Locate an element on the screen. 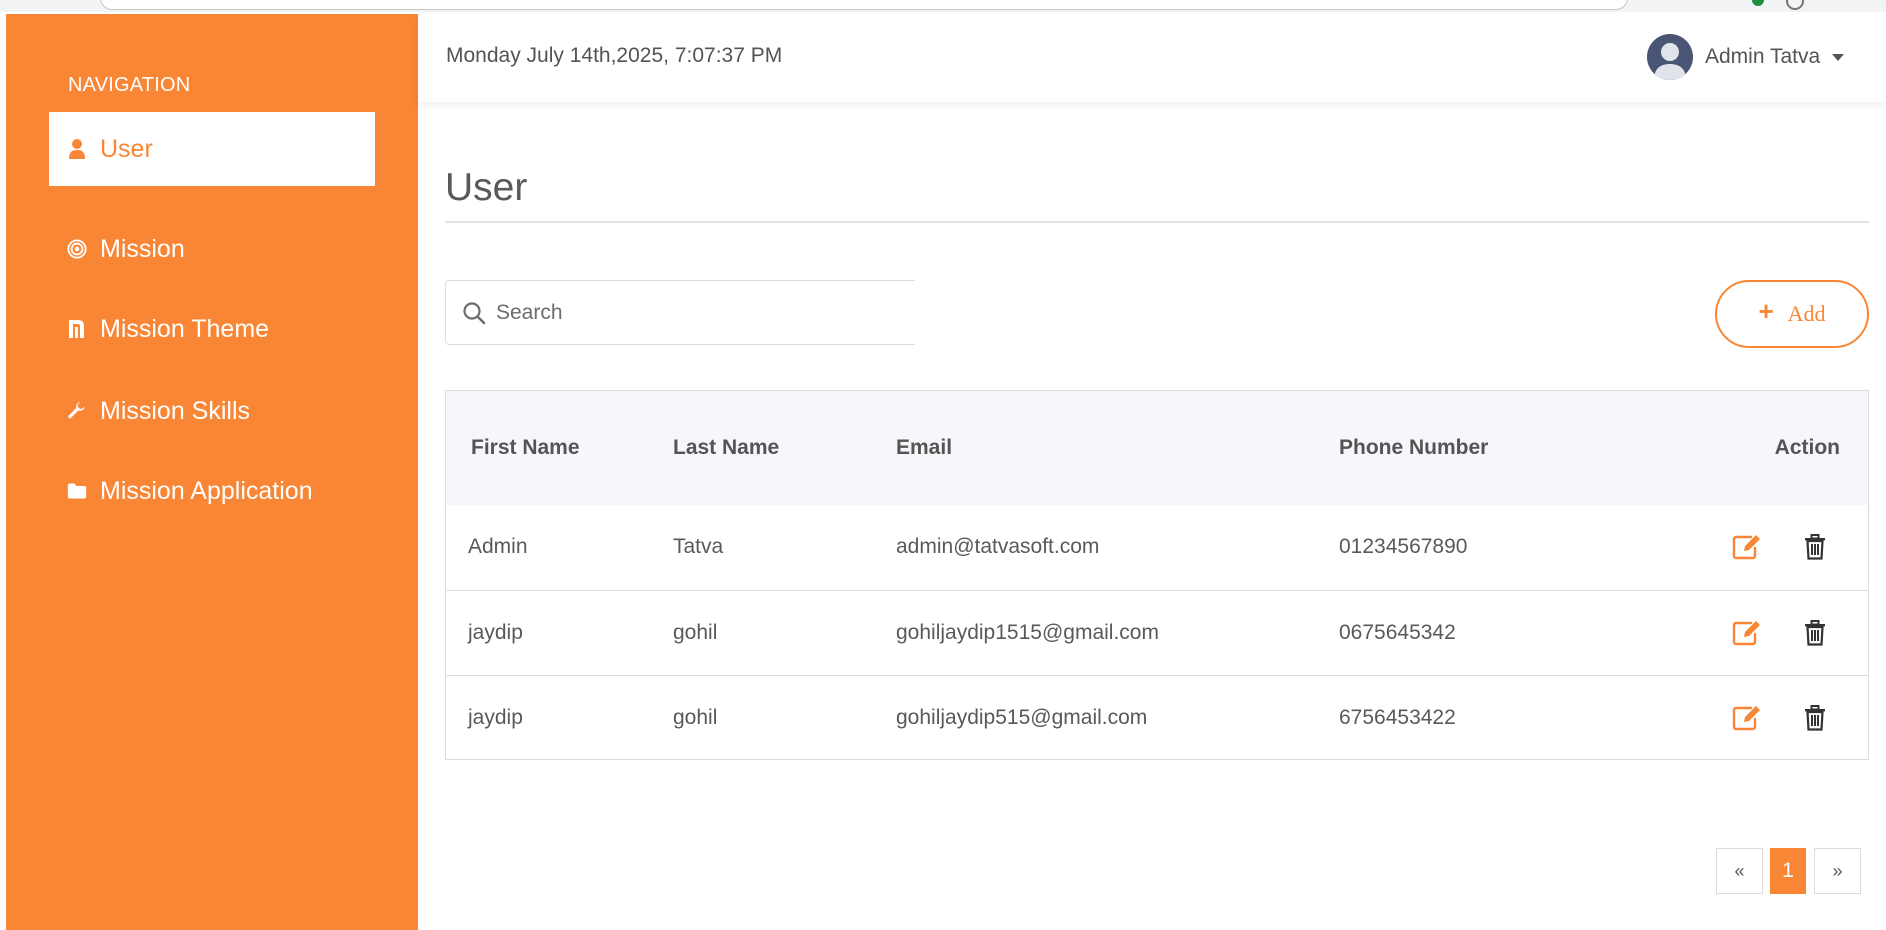  sidebar-item-label: User is located at coordinates (126, 148).